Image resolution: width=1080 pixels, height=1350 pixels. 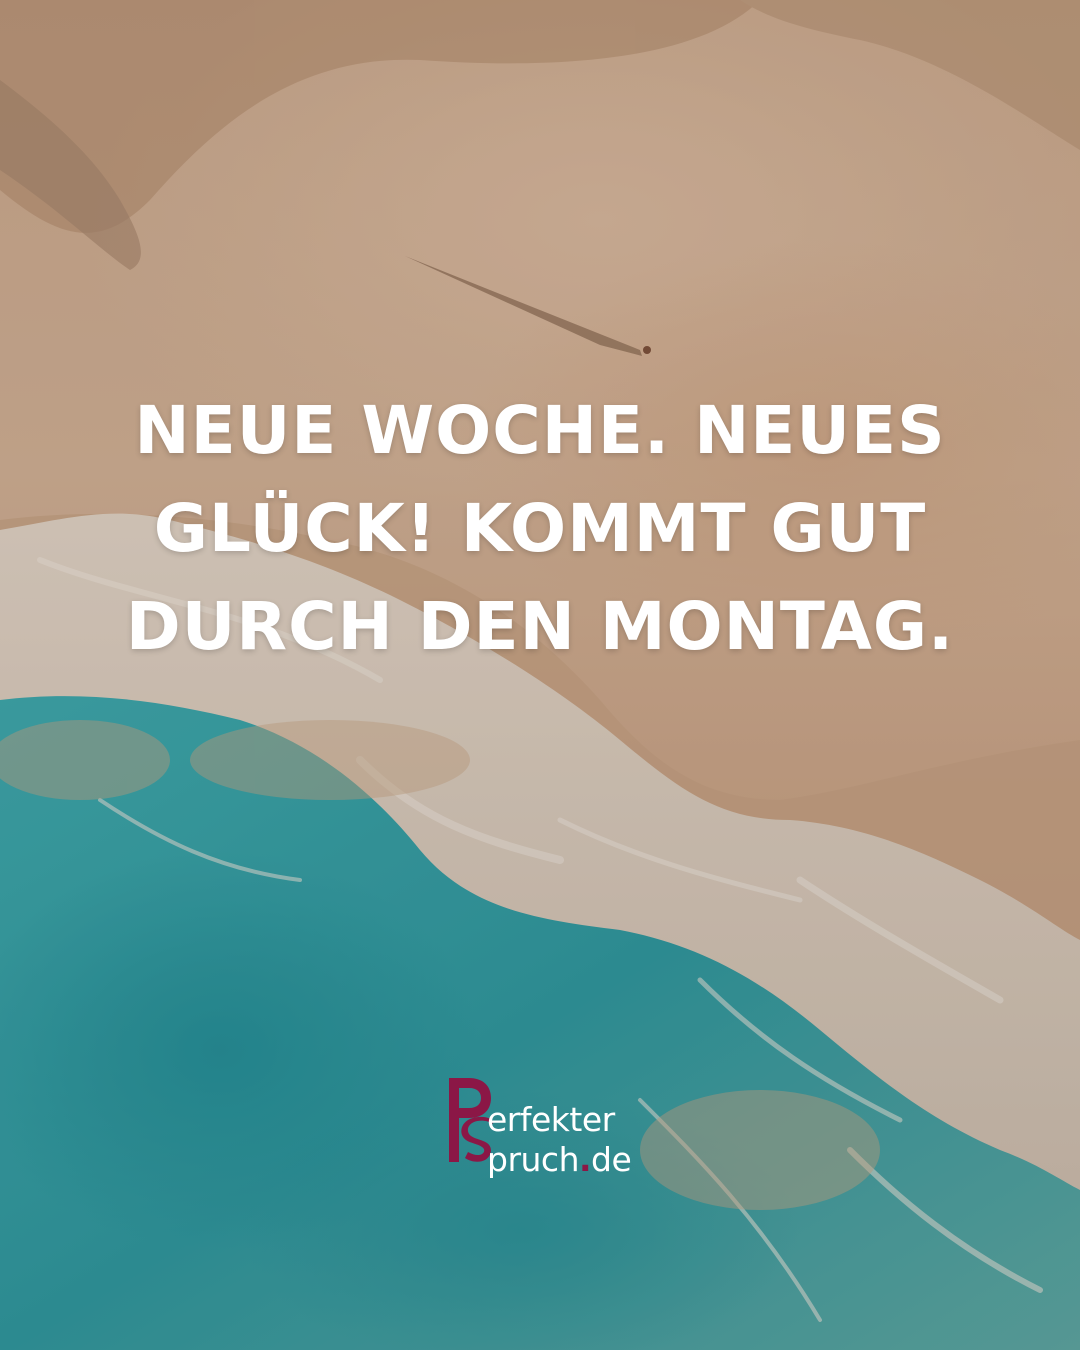 I want to click on quote-line-2: GLÜCK! KOMMT GUT, so click(x=540, y=528).